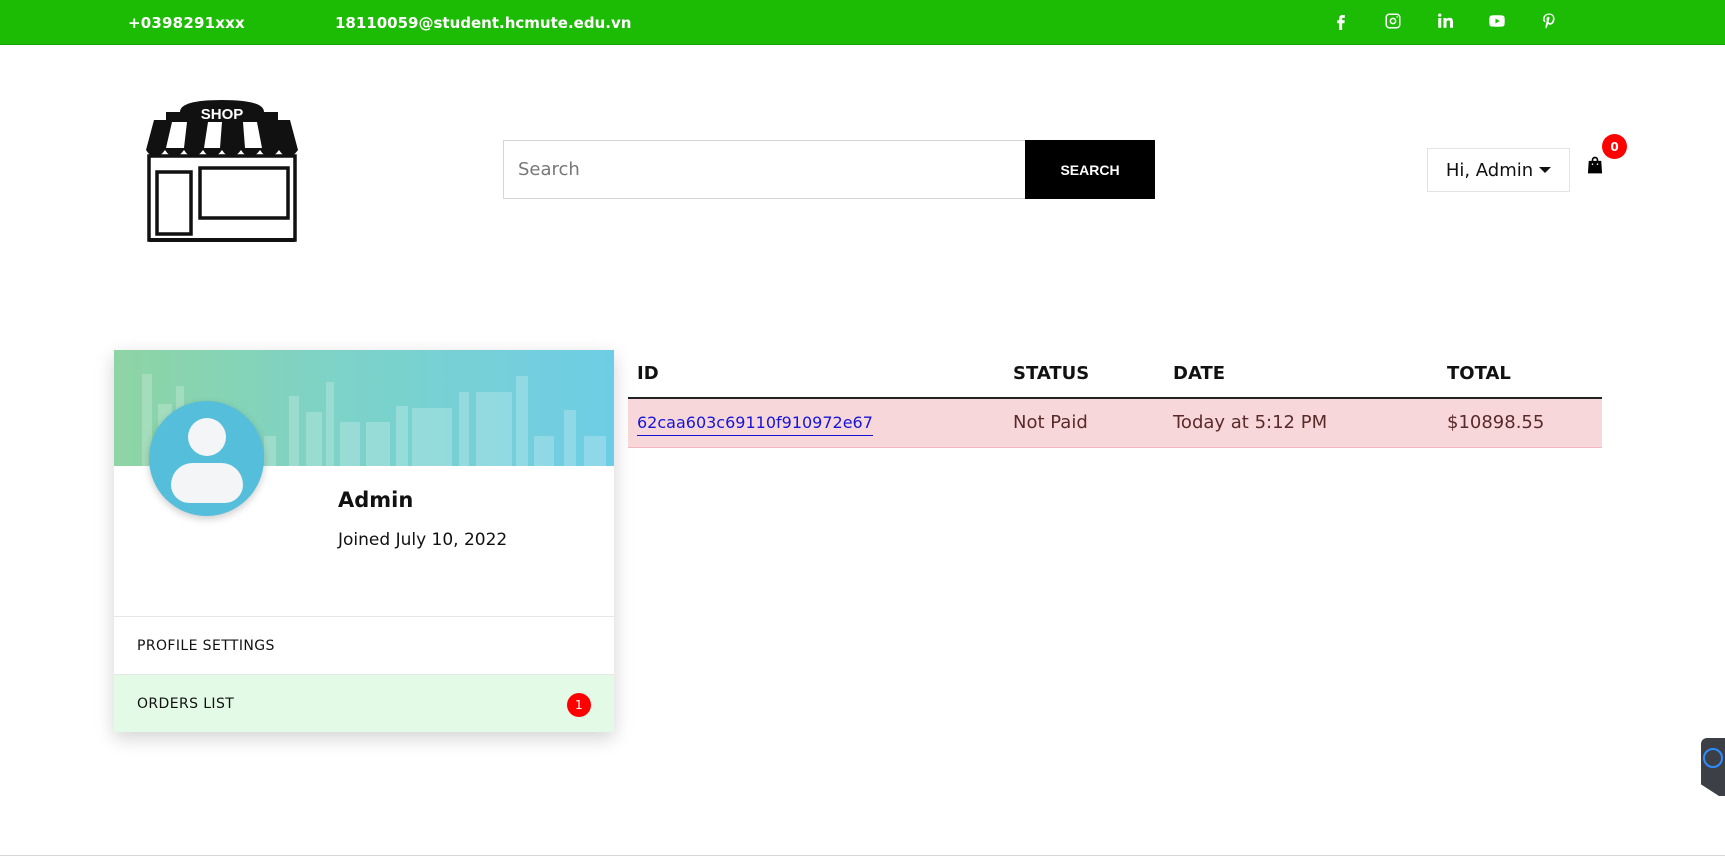 The height and width of the screenshot is (858, 1725). Describe the element at coordinates (376, 500) in the screenshot. I see `profile-name: Admin` at that location.